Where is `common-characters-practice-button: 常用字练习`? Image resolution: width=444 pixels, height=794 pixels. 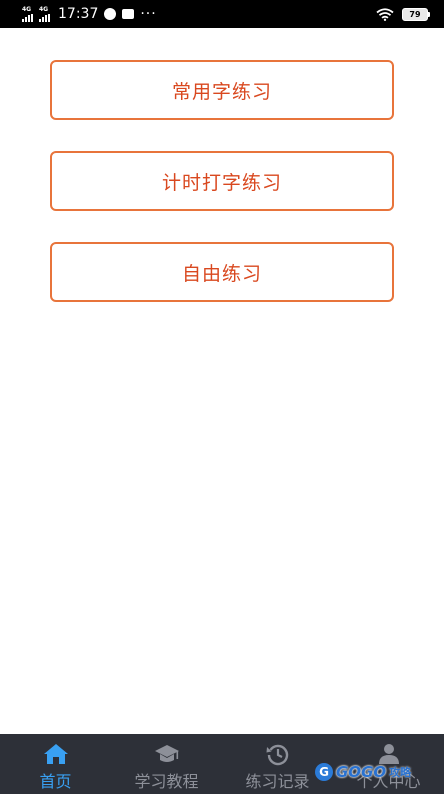 common-characters-practice-button: 常用字练习 is located at coordinates (222, 90).